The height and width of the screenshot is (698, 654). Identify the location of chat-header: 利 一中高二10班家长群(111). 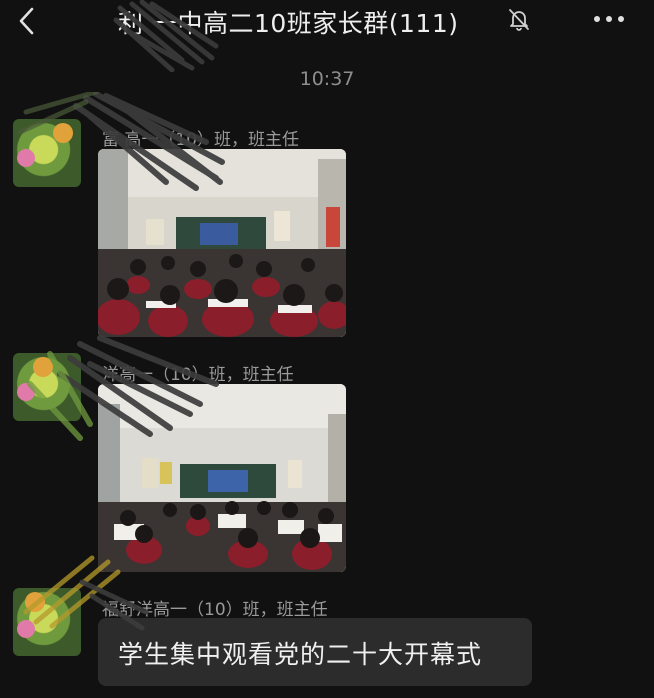
(327, 36).